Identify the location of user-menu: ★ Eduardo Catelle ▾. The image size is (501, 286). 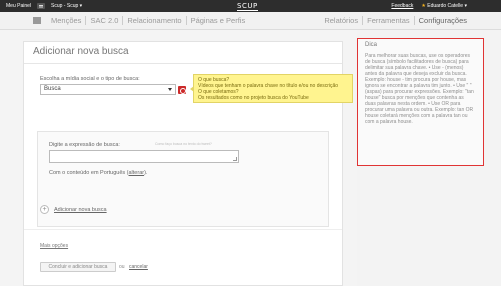
(444, 6).